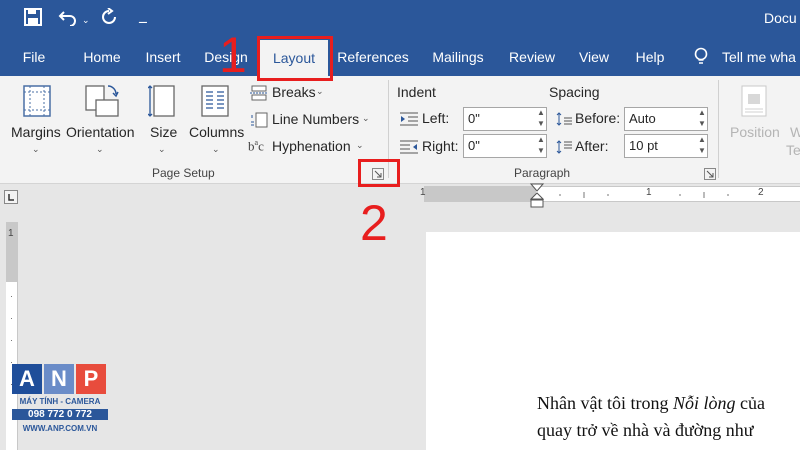 This screenshot has width=800, height=450. What do you see at coordinates (36, 149) in the screenshot?
I see `margins-chevron-icon: ⌄` at bounding box center [36, 149].